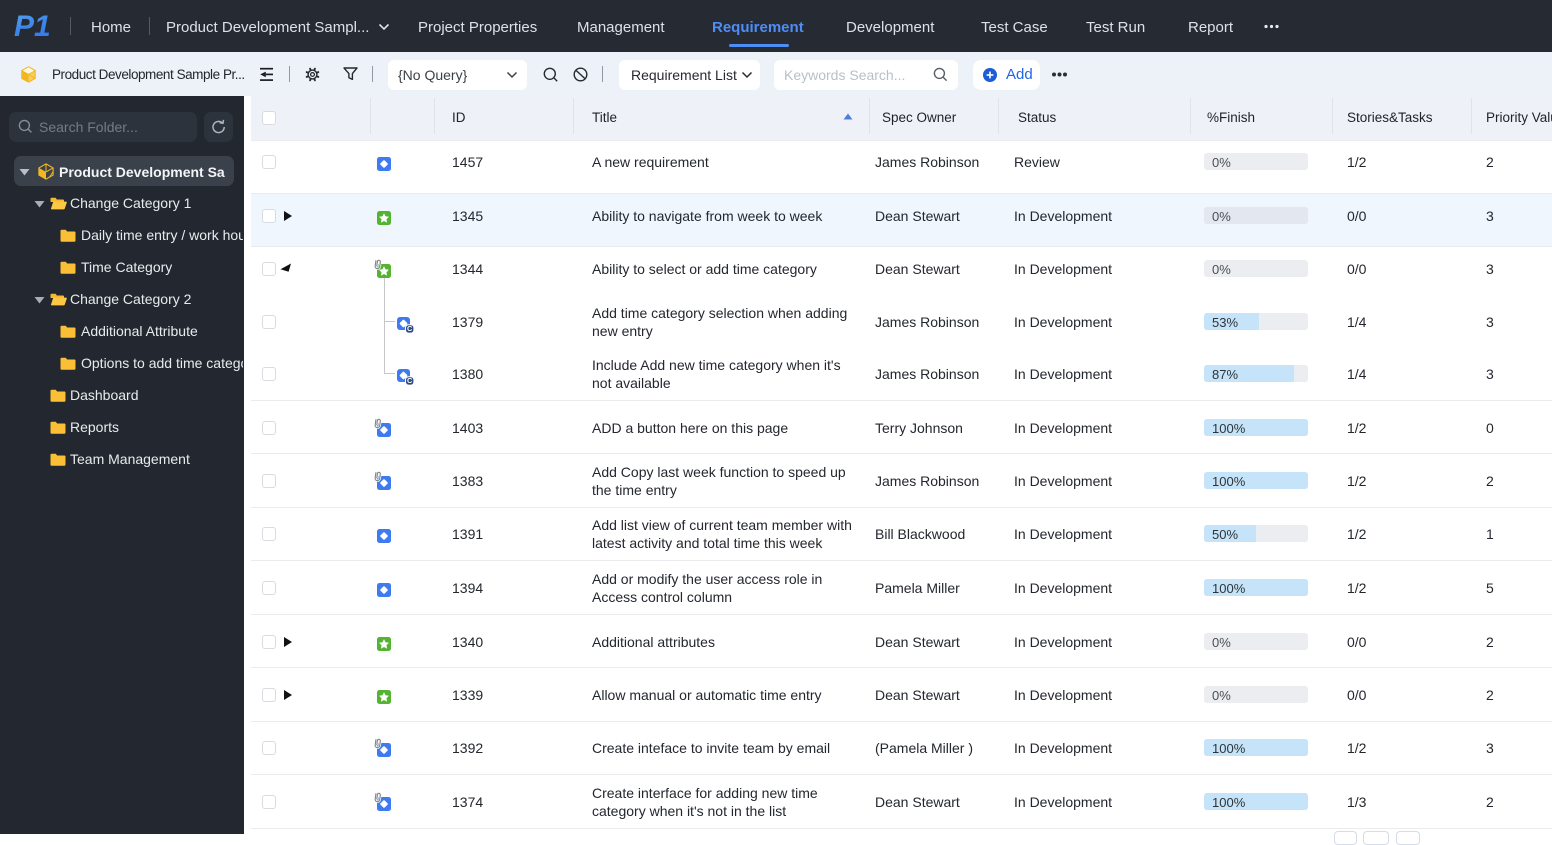 Image resolution: width=1552 pixels, height=845 pixels. What do you see at coordinates (32, 26) in the screenshot?
I see `svg-text: P1` at bounding box center [32, 26].